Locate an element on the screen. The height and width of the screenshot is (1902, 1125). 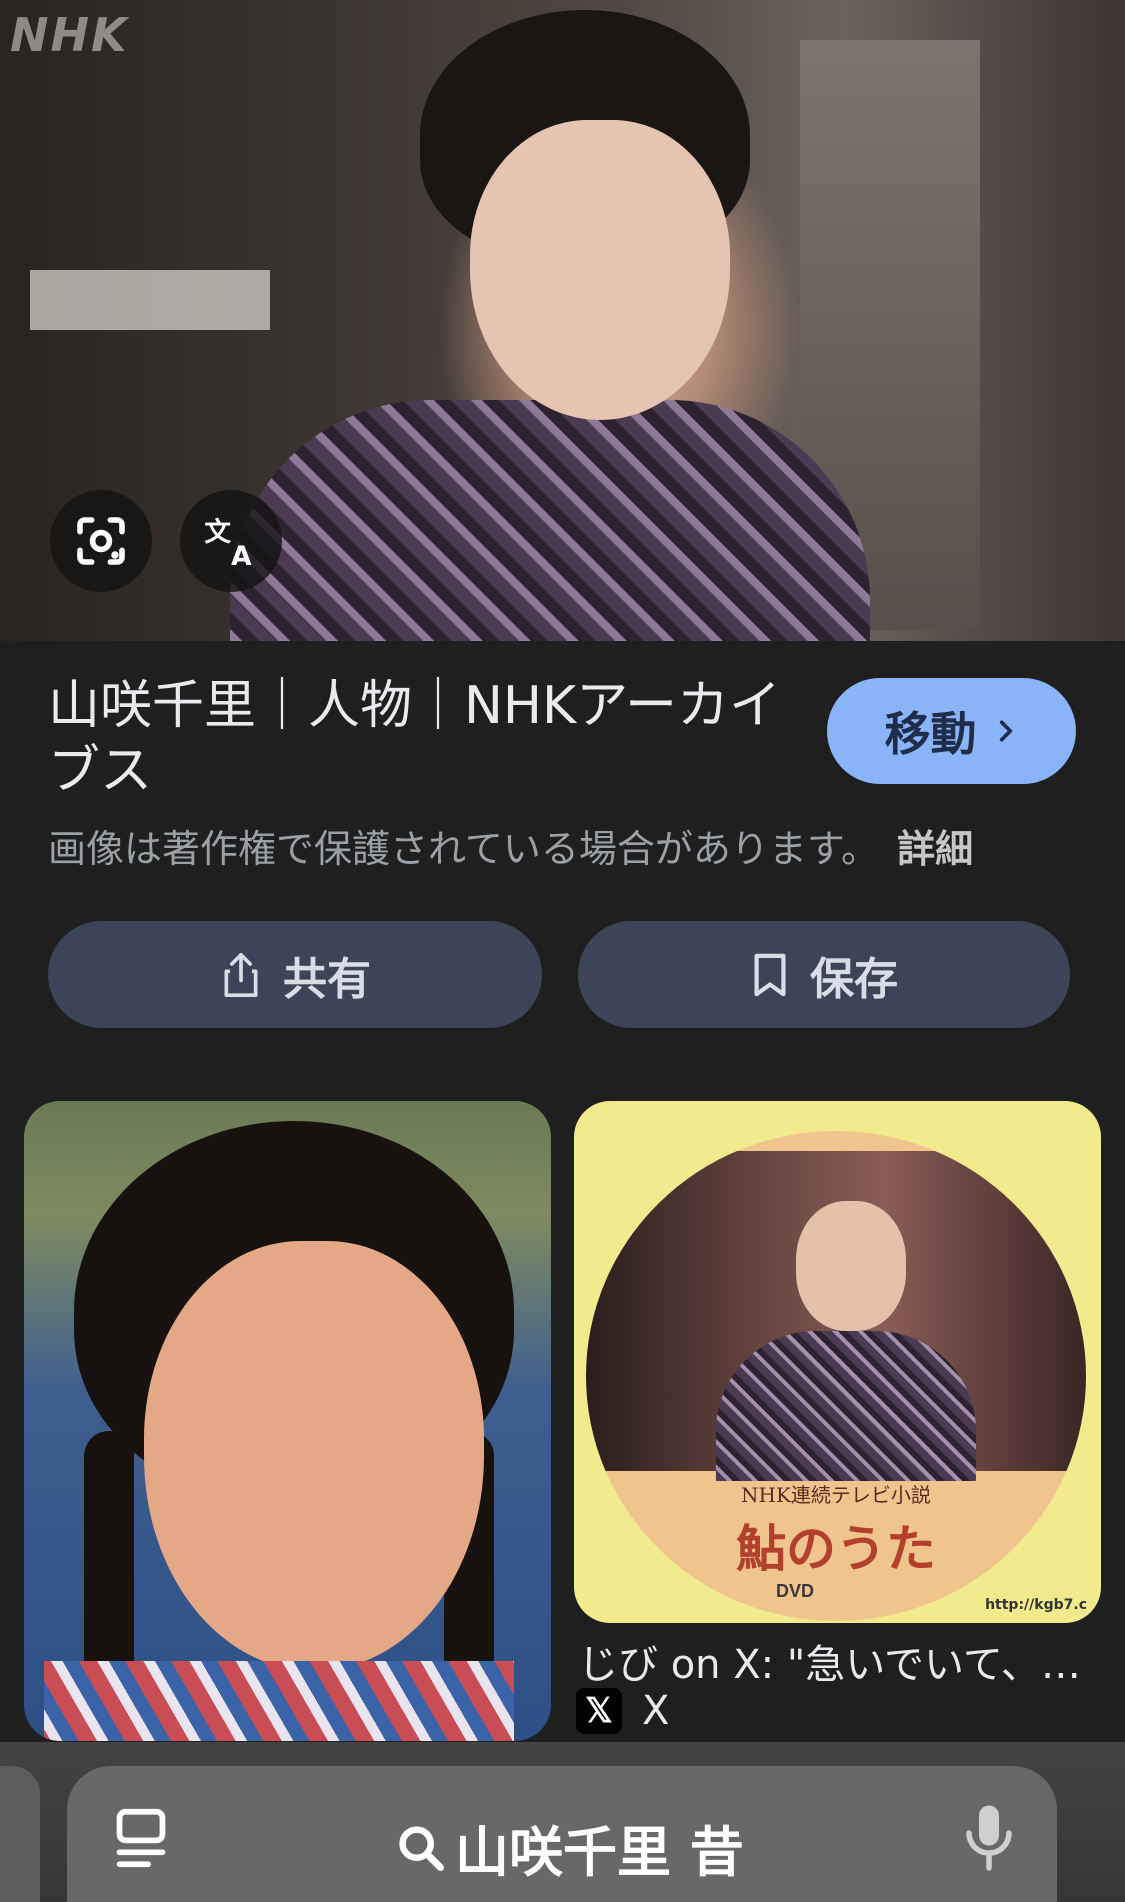
google-lens-button is located at coordinates (101, 541).